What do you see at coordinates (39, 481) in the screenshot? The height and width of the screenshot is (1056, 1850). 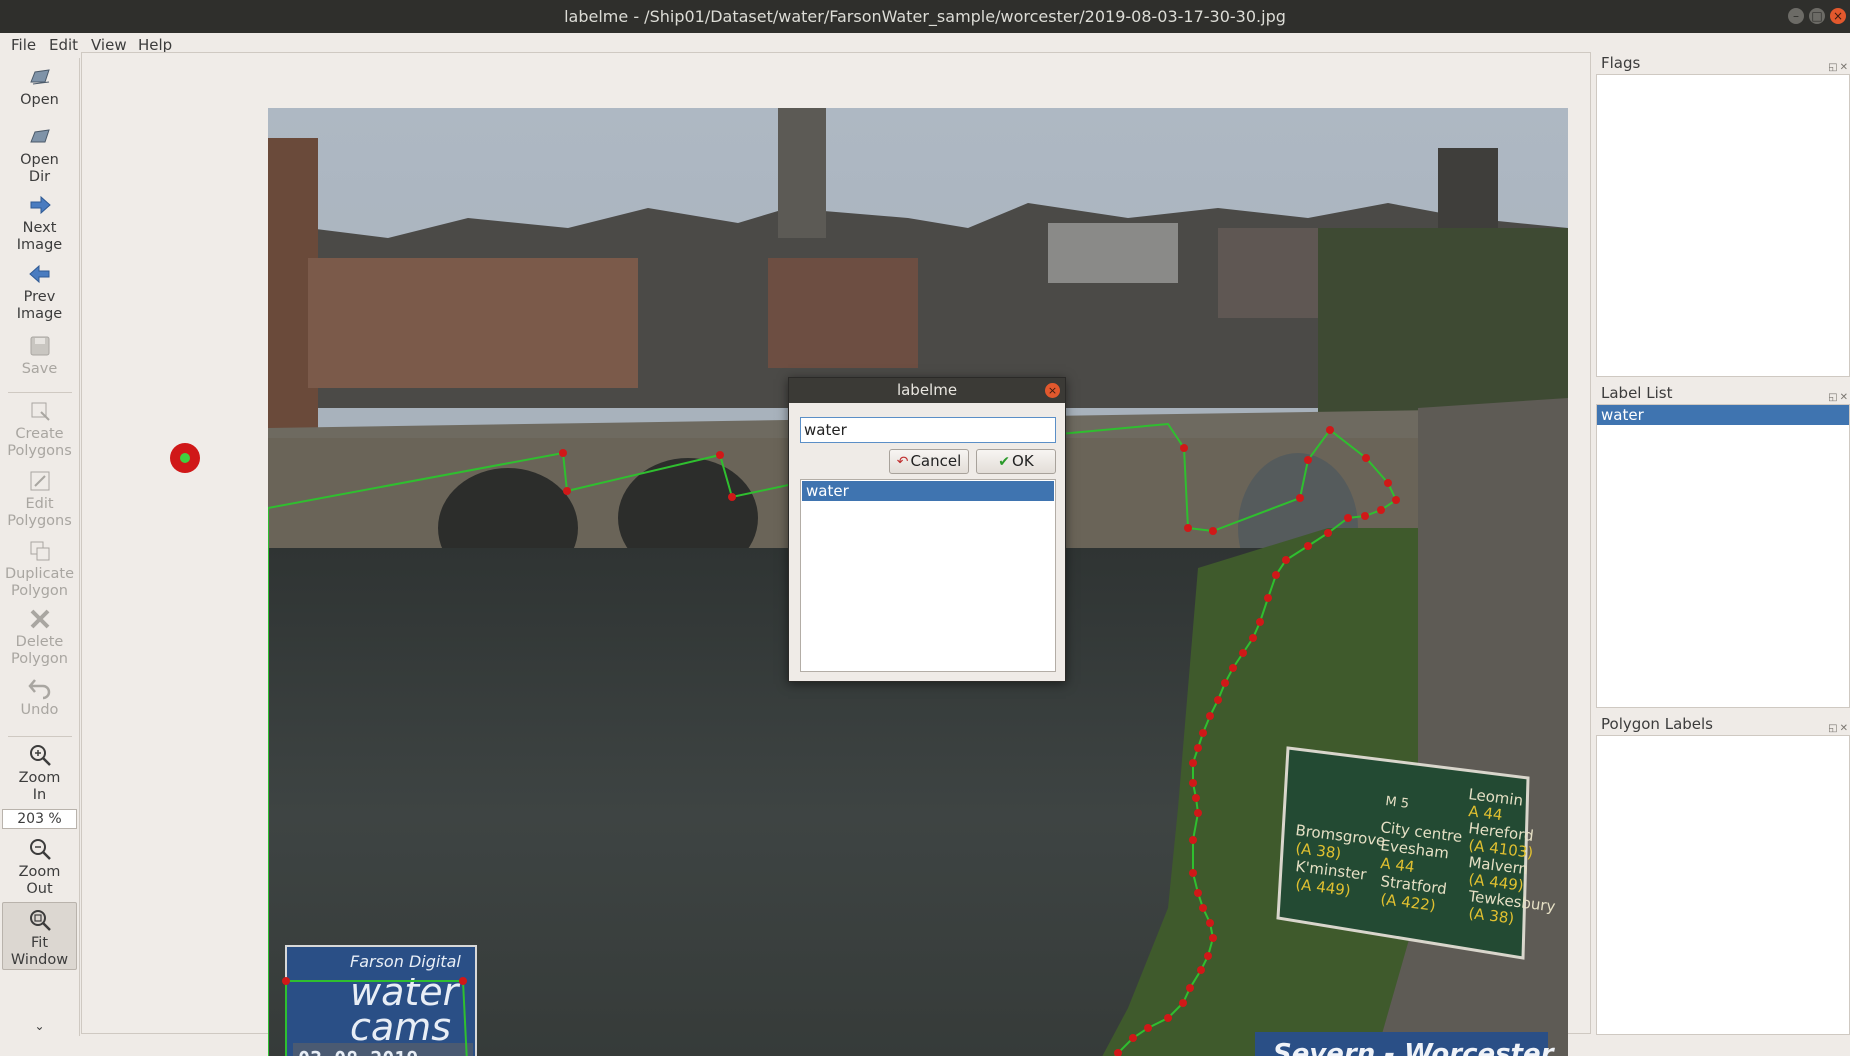 I see `edit-pencil-icon` at bounding box center [39, 481].